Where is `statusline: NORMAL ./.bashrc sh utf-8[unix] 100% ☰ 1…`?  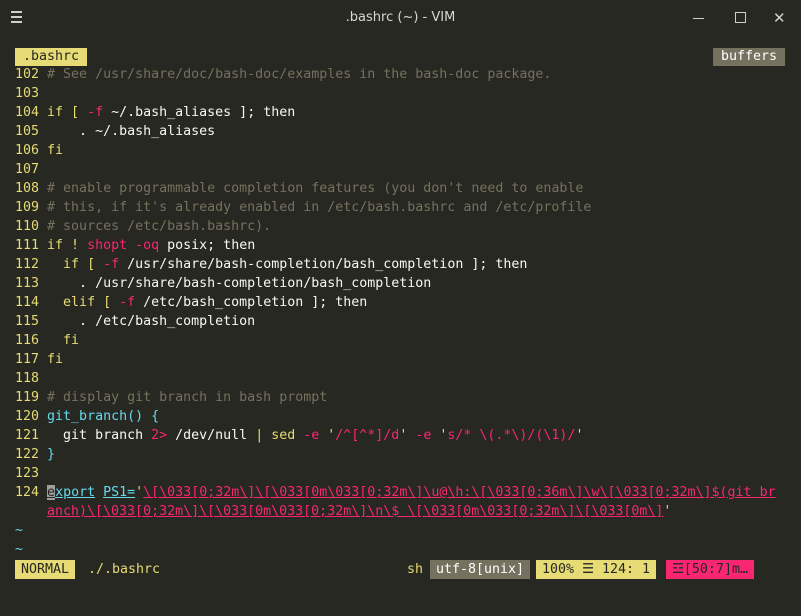
statusline: NORMAL ./.bashrc sh utf-8[unix] 100% ☰ 1… is located at coordinates (391, 569).